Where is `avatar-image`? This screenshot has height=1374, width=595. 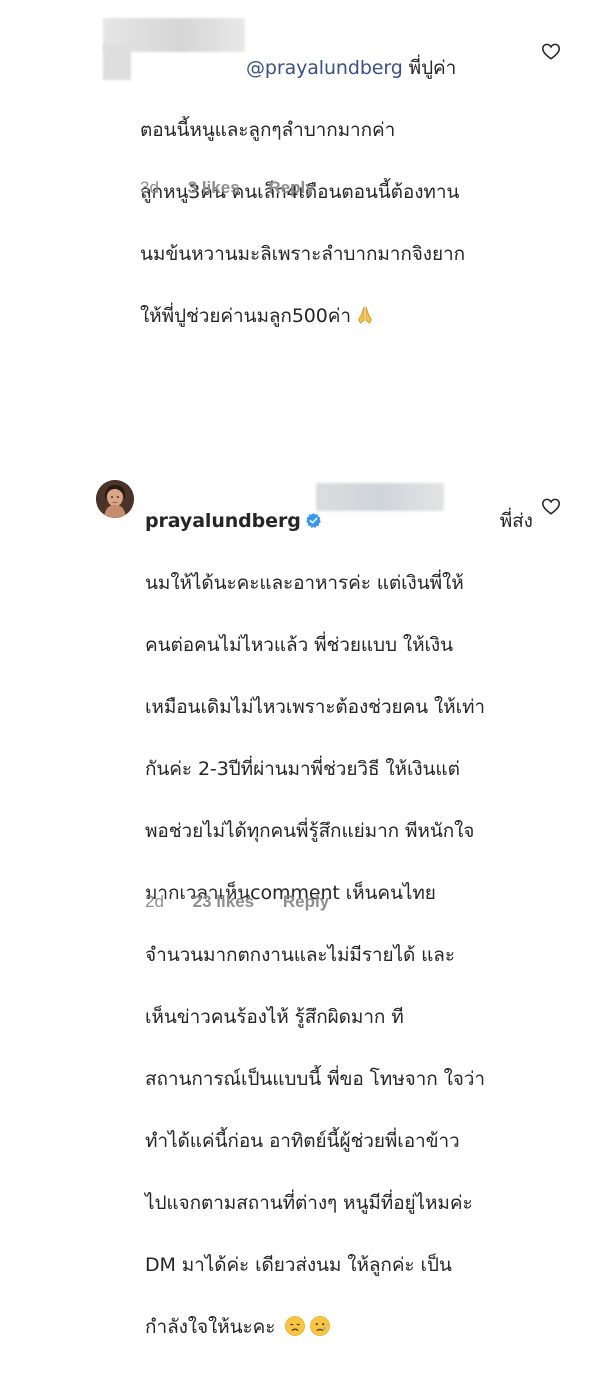 avatar-image is located at coordinates (115, 499).